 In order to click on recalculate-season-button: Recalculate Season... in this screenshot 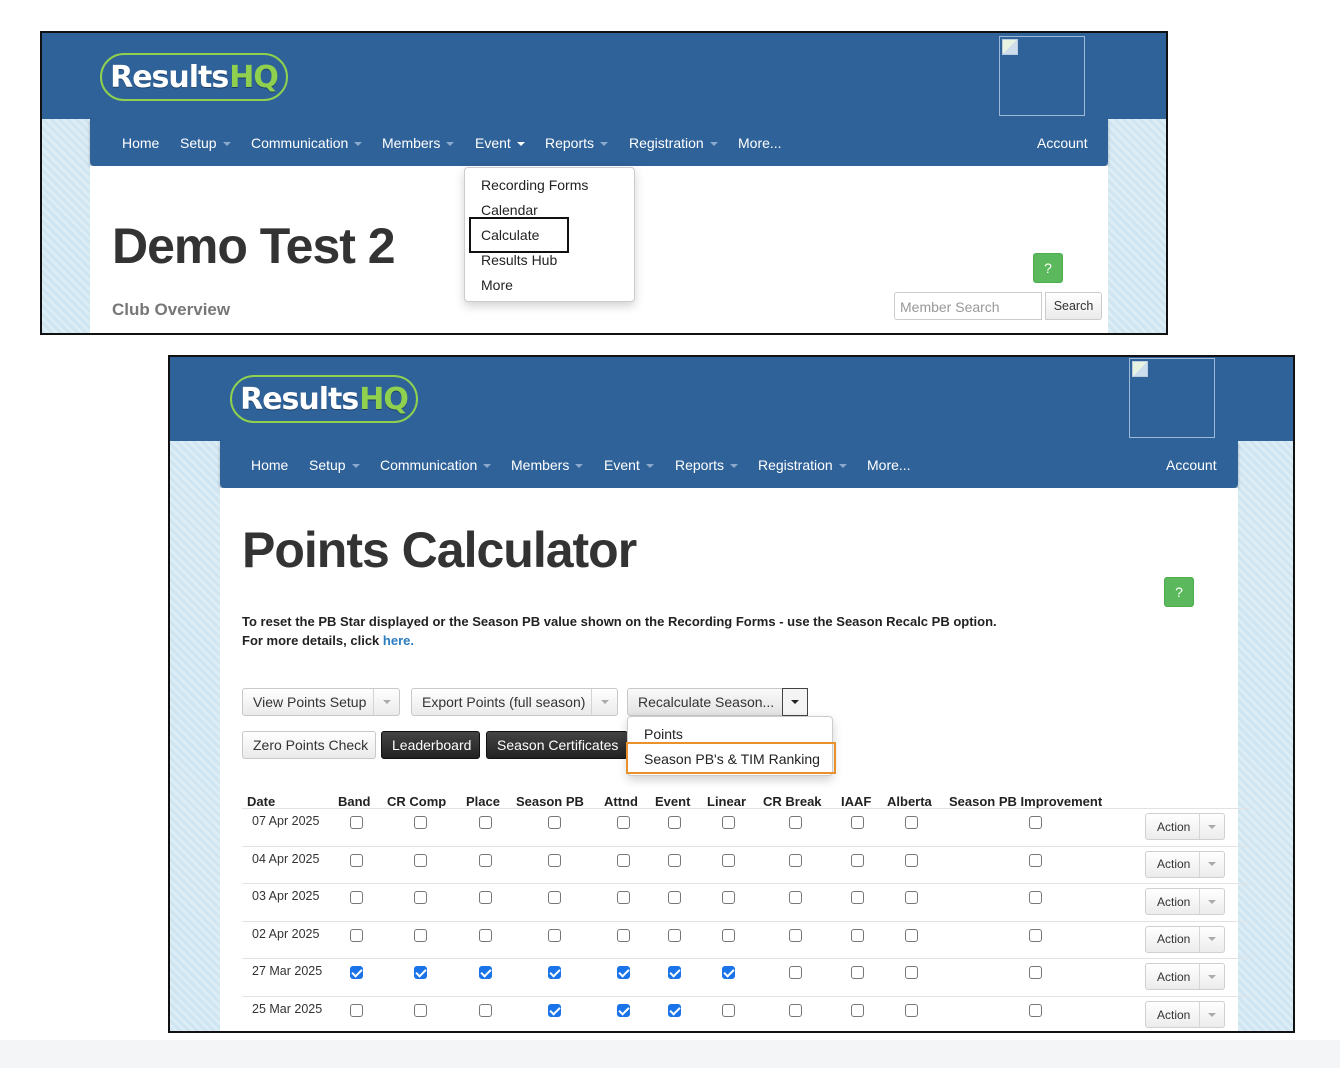, I will do `click(717, 702)`.